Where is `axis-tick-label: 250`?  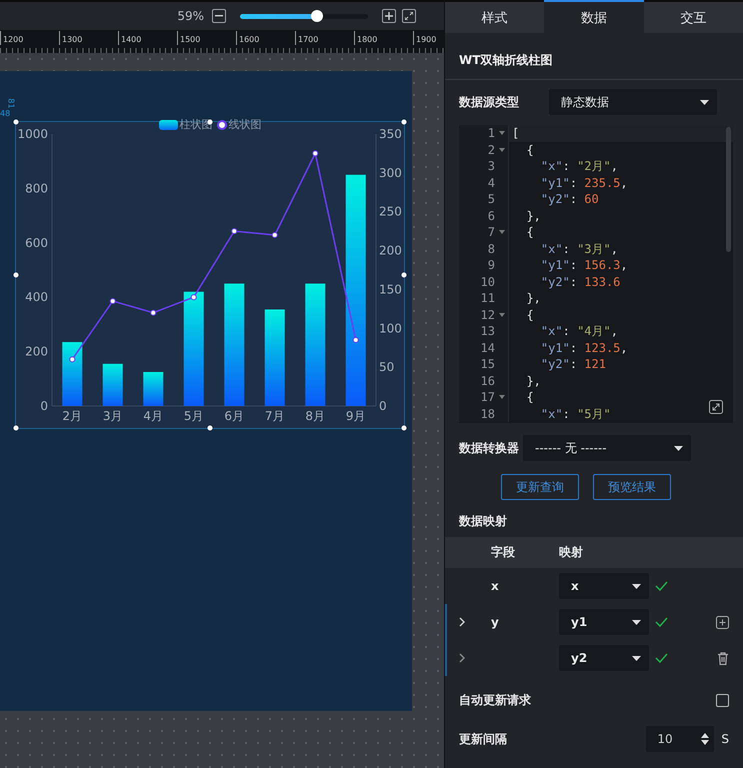 axis-tick-label: 250 is located at coordinates (390, 211).